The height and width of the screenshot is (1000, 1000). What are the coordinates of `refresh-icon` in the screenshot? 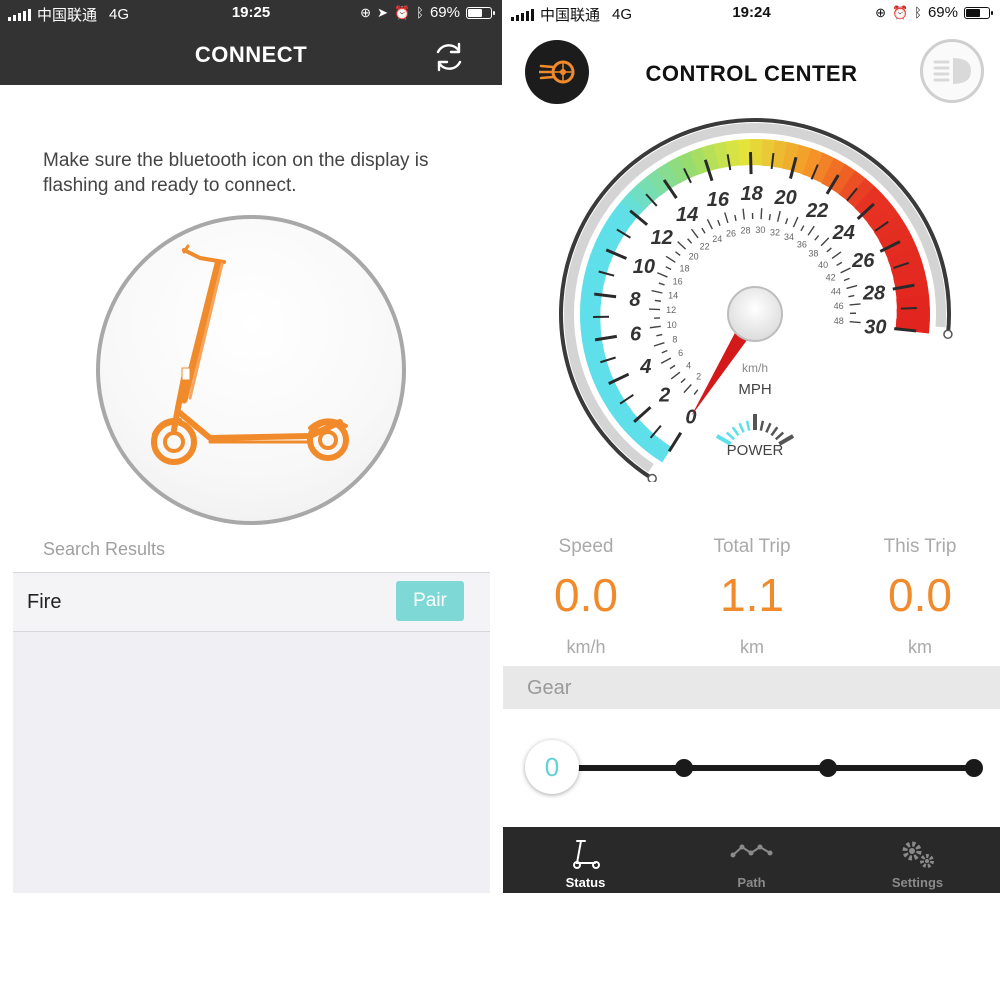 It's located at (449, 57).